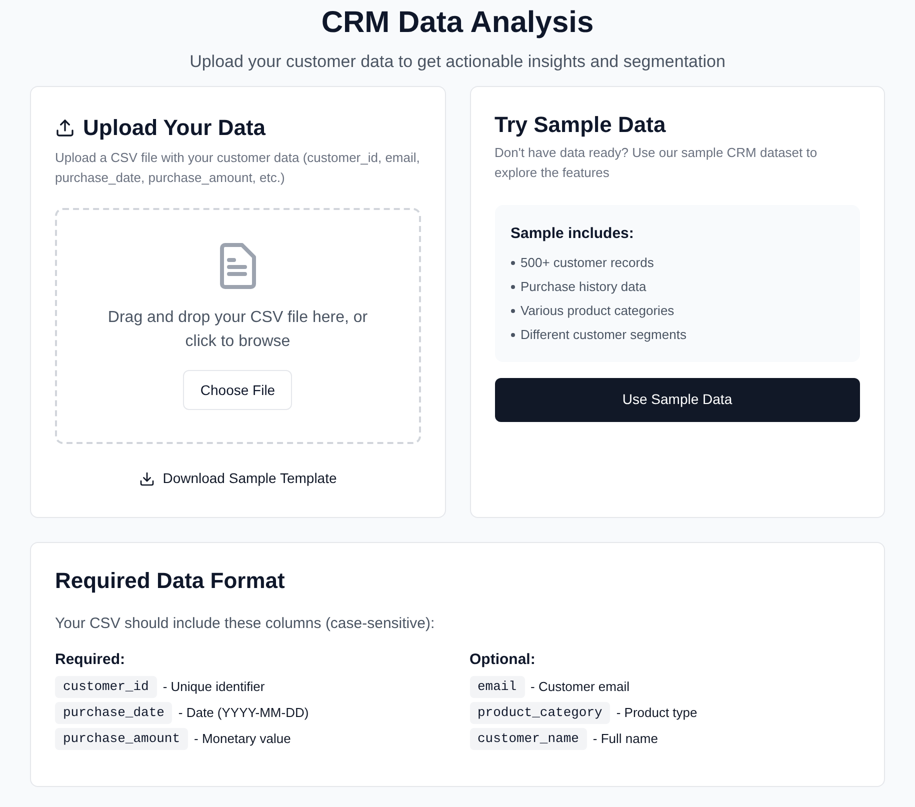 This screenshot has height=807, width=915. What do you see at coordinates (146, 478) in the screenshot?
I see `download-icon` at bounding box center [146, 478].